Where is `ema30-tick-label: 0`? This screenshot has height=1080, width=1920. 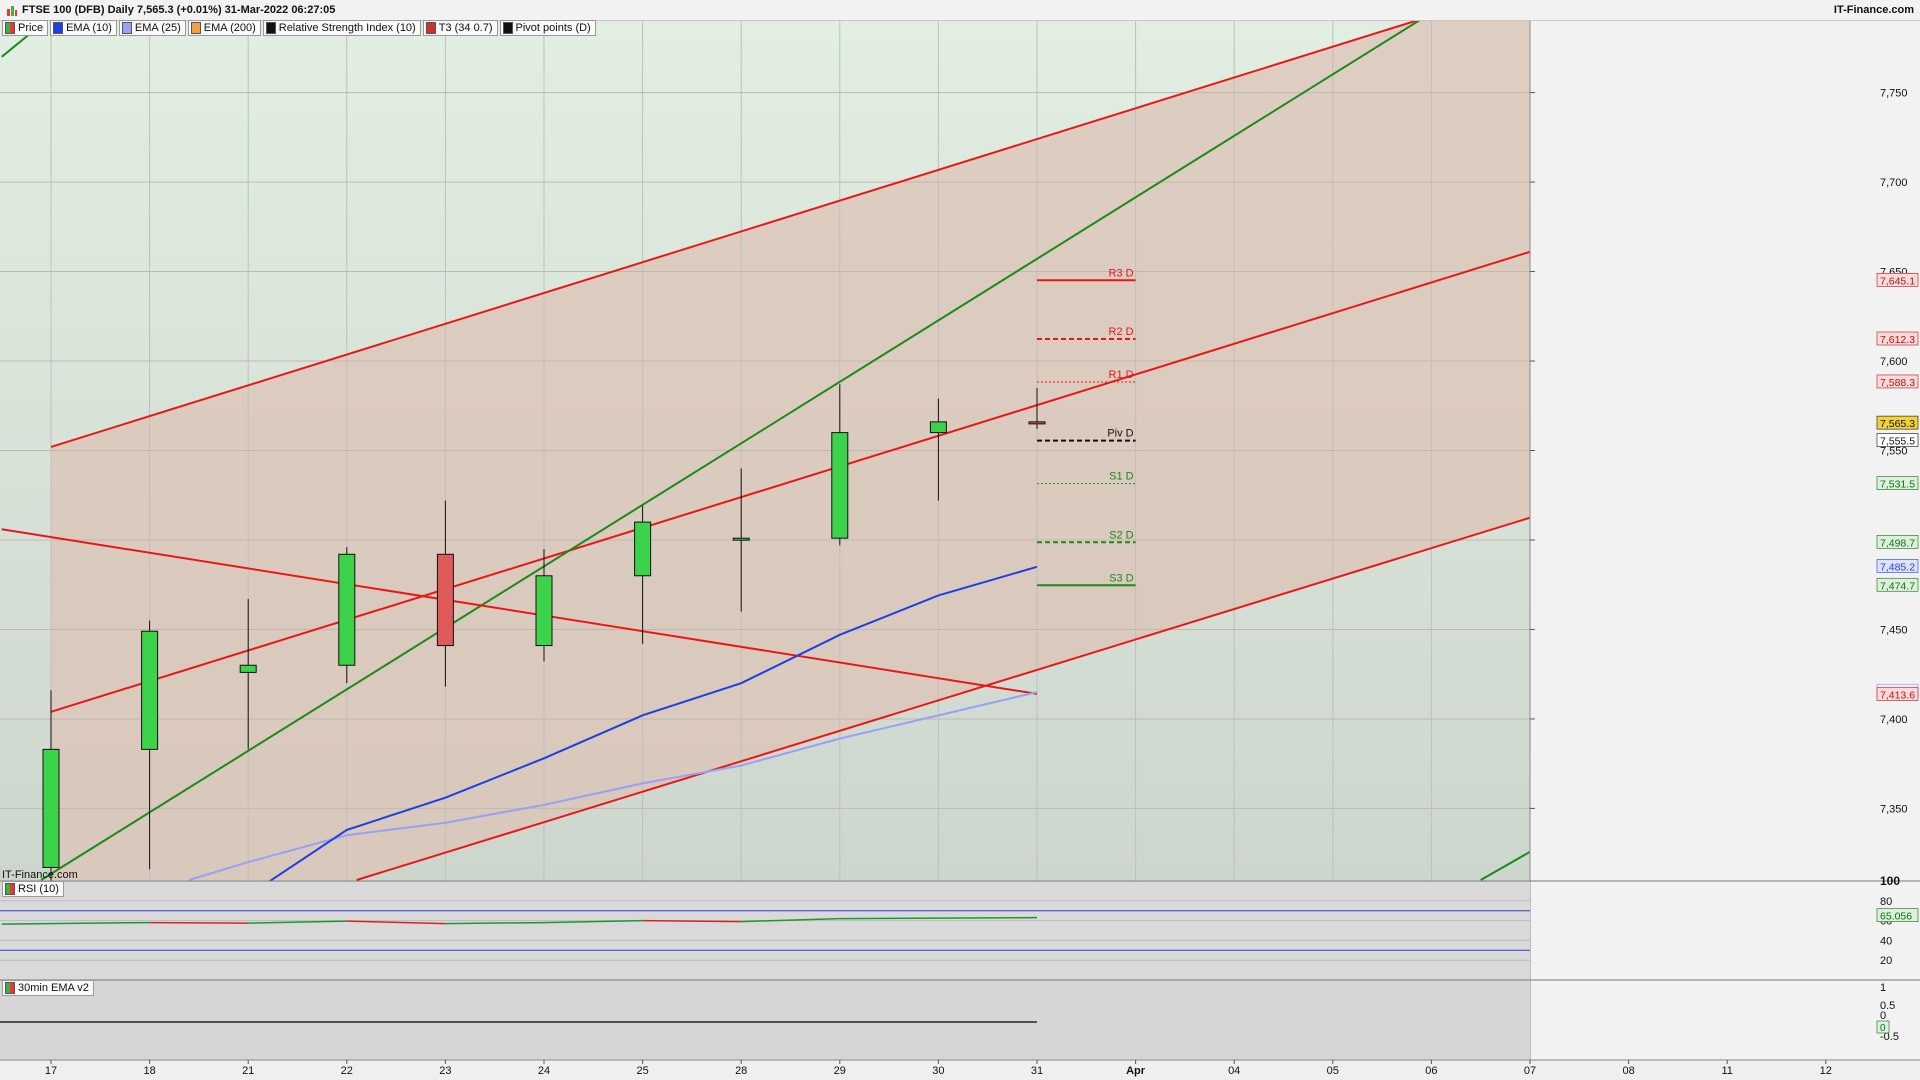
ema30-tick-label: 0 is located at coordinates (1883, 1016).